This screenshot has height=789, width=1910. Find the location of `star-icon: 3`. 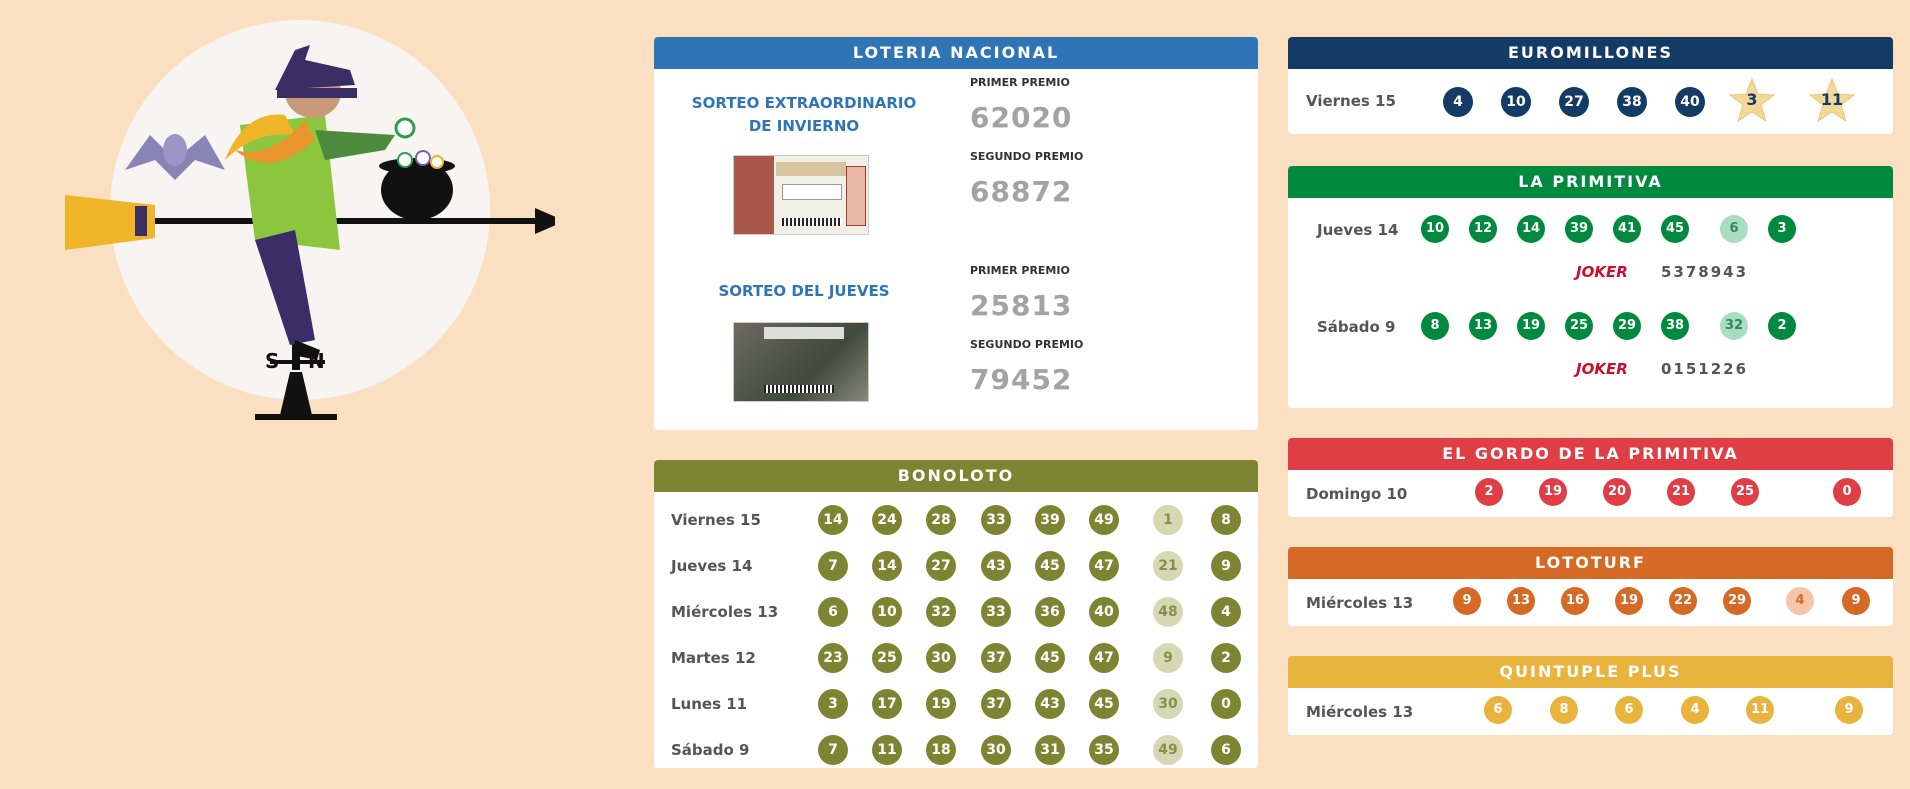

star-icon: 3 is located at coordinates (1752, 100).